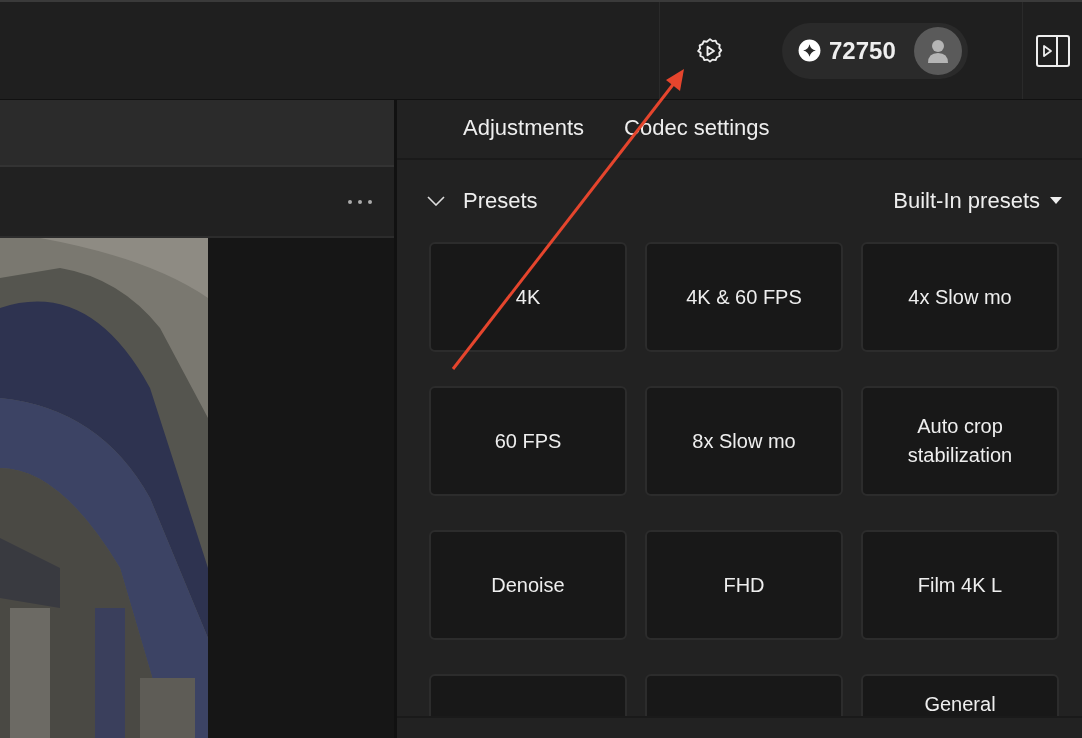 The height and width of the screenshot is (738, 1082). I want to click on sparkle-icon, so click(809, 50).